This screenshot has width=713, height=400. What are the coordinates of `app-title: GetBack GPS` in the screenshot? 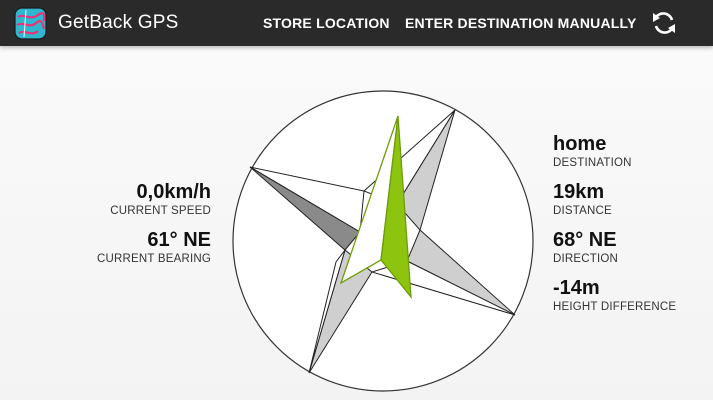 It's located at (118, 22).